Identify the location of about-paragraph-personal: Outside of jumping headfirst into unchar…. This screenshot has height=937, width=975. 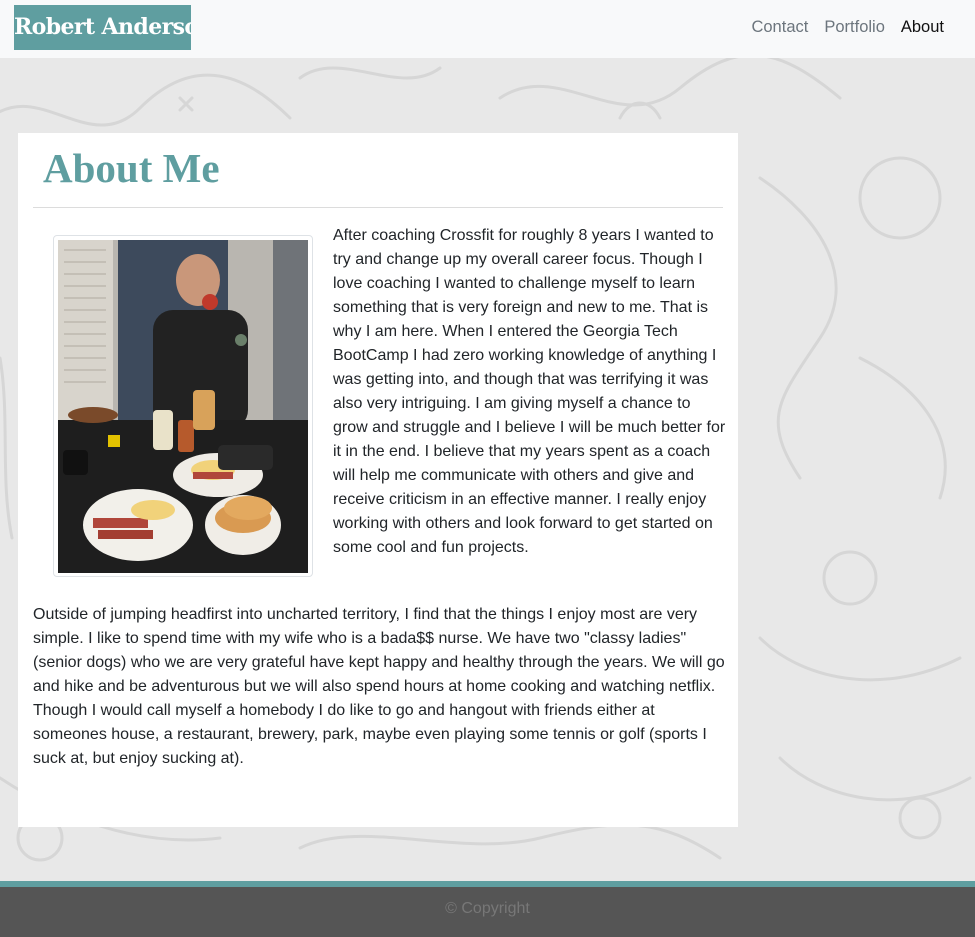
(379, 686).